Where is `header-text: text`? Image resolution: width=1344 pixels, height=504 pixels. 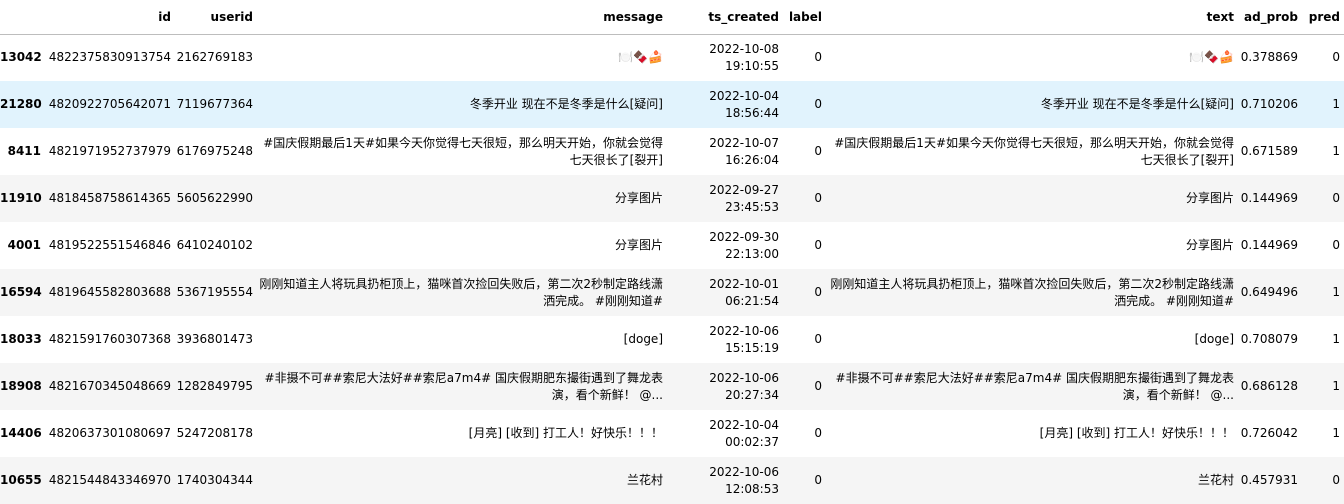 header-text: text is located at coordinates (1220, 16).